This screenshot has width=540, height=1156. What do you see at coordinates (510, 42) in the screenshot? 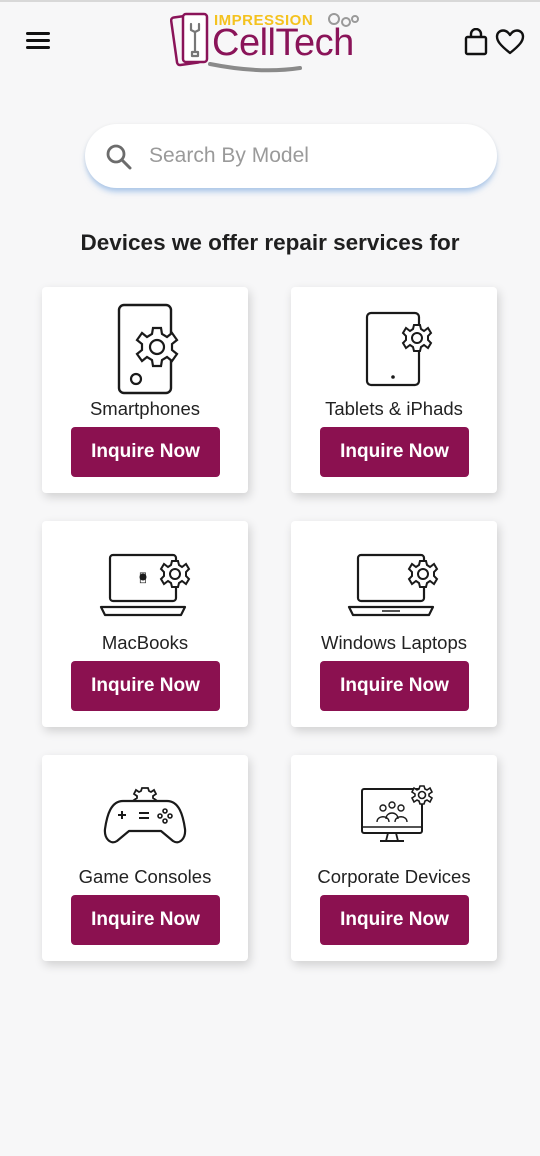
I see `heart-icon` at bounding box center [510, 42].